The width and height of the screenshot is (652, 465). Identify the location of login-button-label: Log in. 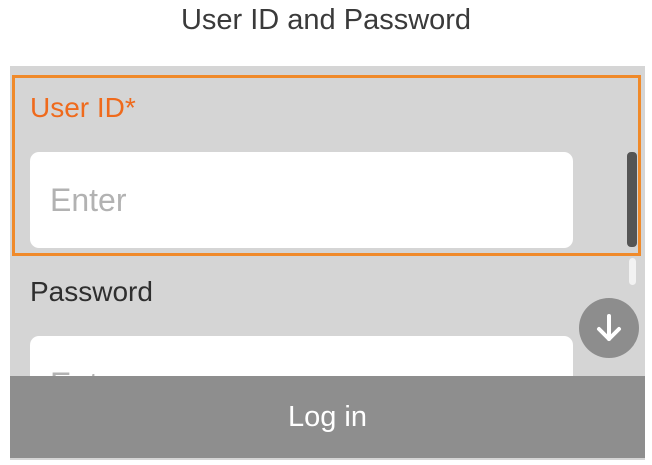
(327, 416).